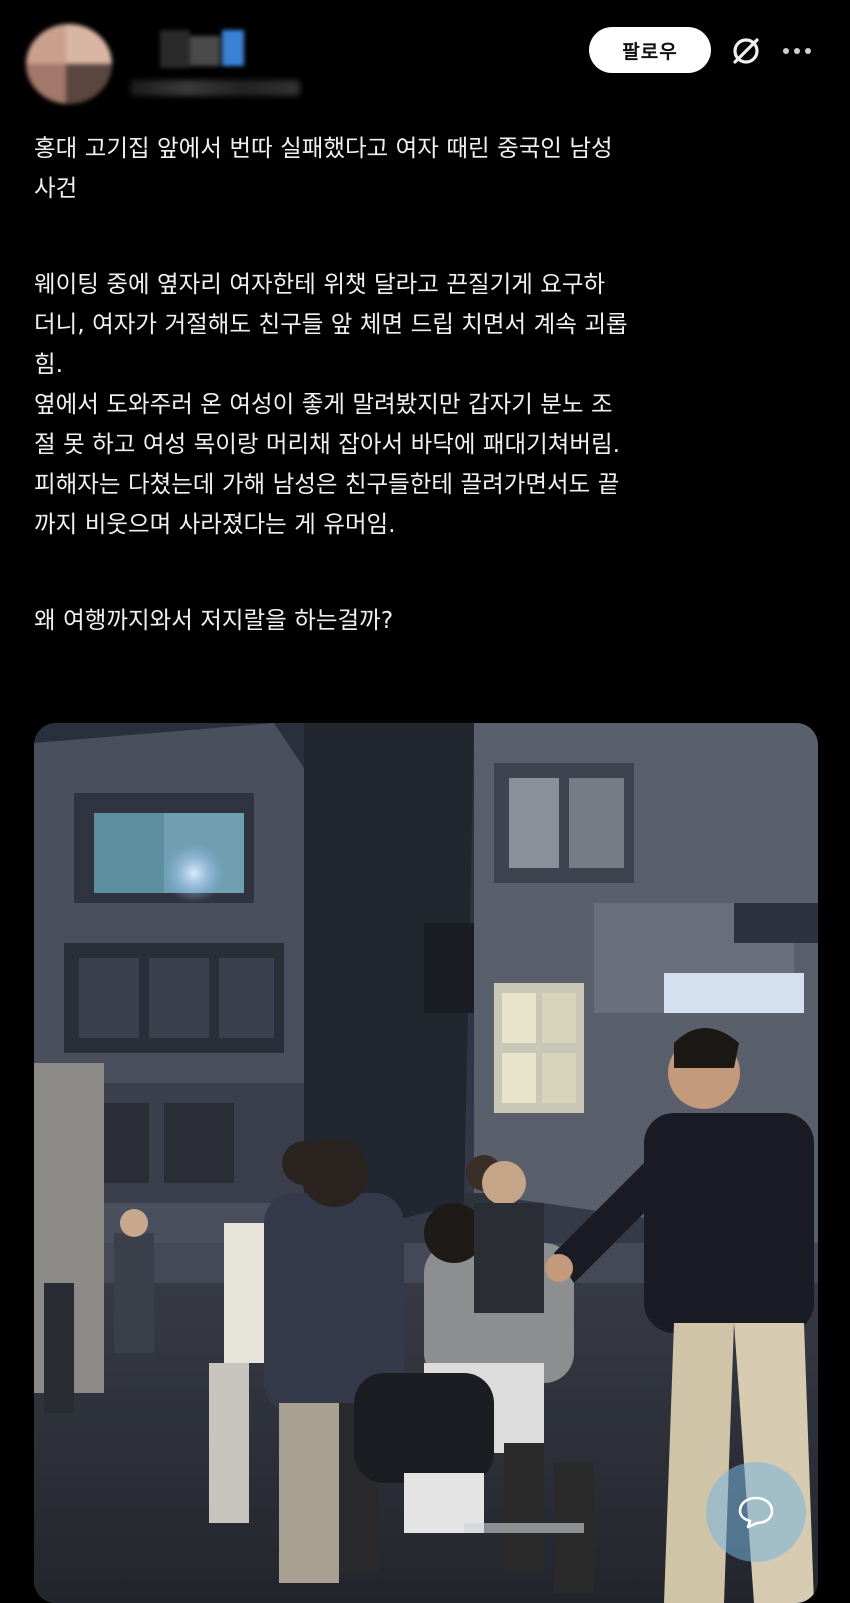 This screenshot has width=850, height=1603. I want to click on post-line: 웨이팅 중에 옆자리 여자한테 위챗 달라고 끈질기게 요구하, so click(320, 284).